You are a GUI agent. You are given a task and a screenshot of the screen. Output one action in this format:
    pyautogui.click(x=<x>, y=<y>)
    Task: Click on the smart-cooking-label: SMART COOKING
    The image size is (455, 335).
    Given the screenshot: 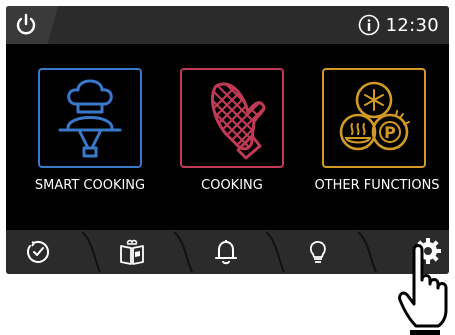 What is the action you would take?
    pyautogui.click(x=90, y=185)
    